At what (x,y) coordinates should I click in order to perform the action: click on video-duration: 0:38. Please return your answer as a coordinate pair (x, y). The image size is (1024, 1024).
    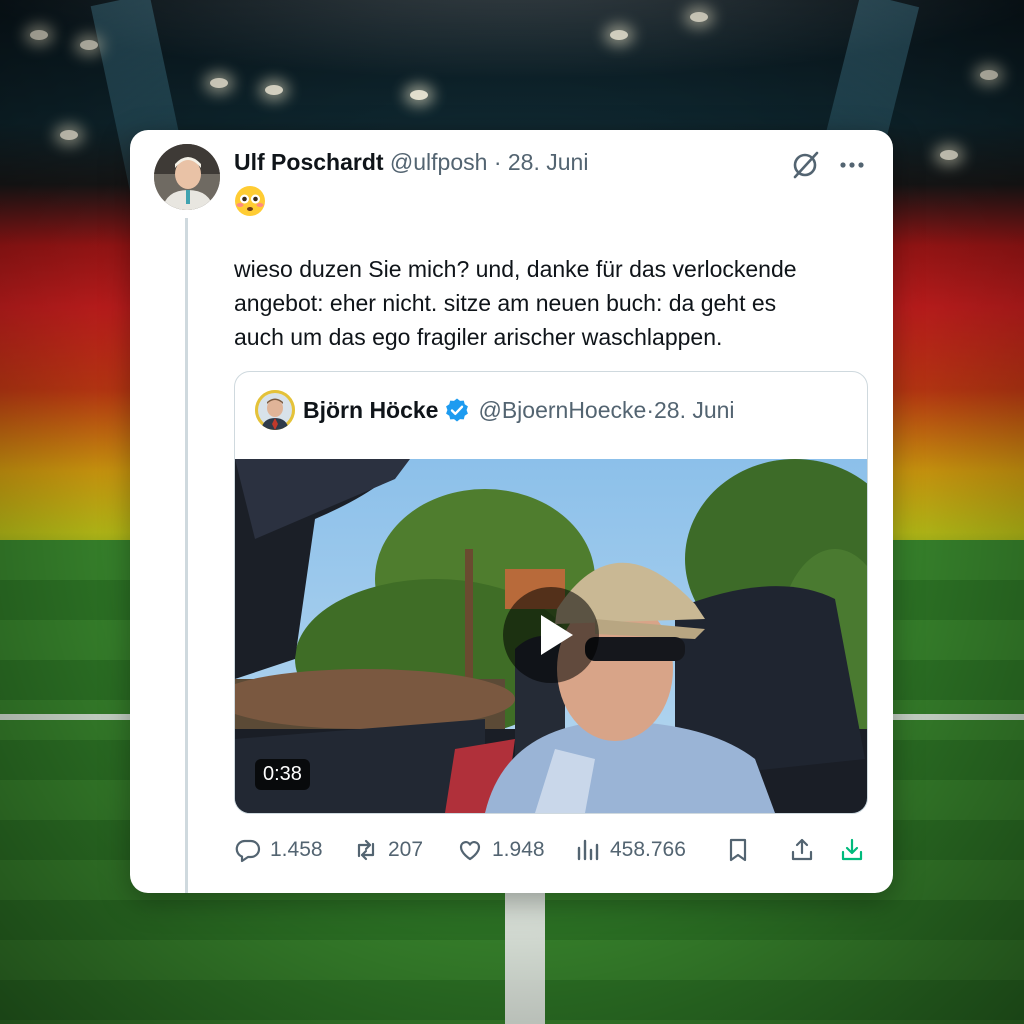
    Looking at the image, I should click on (282, 774).